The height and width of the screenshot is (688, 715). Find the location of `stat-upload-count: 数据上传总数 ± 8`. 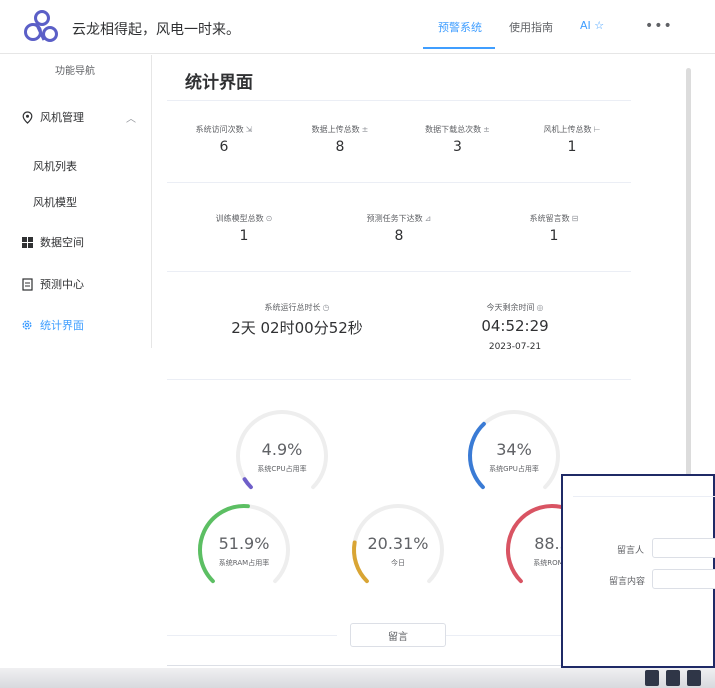

stat-upload-count: 数据上传总数 ± 8 is located at coordinates (340, 139).